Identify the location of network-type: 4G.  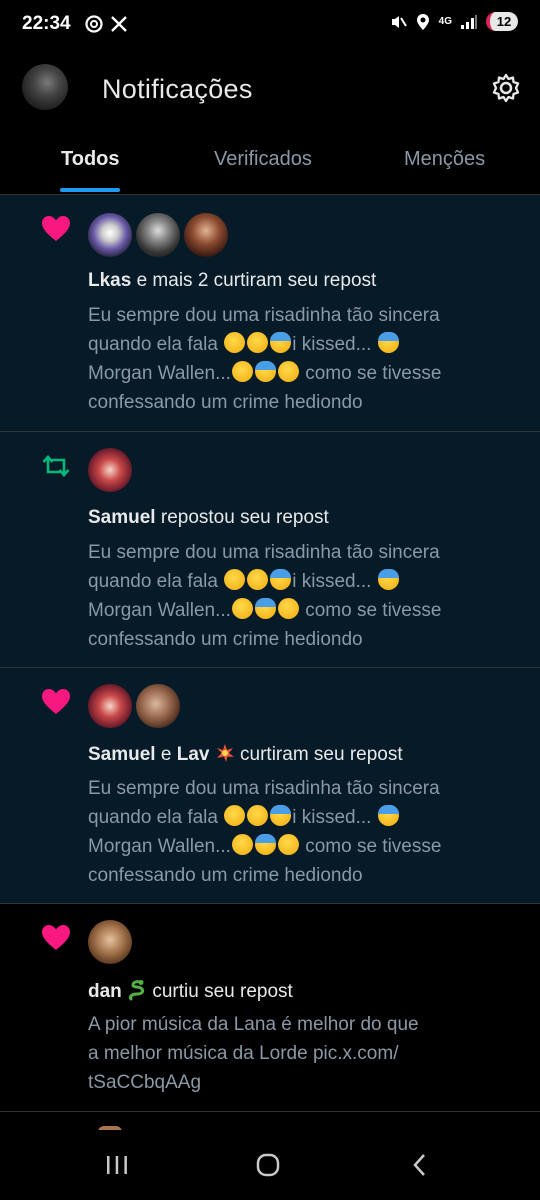
(445, 21).